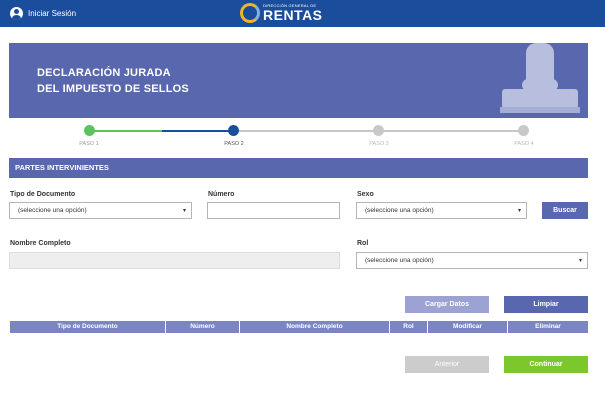  Describe the element at coordinates (43, 194) in the screenshot. I see `tipo-documento-label: Tipo de Documento` at that location.